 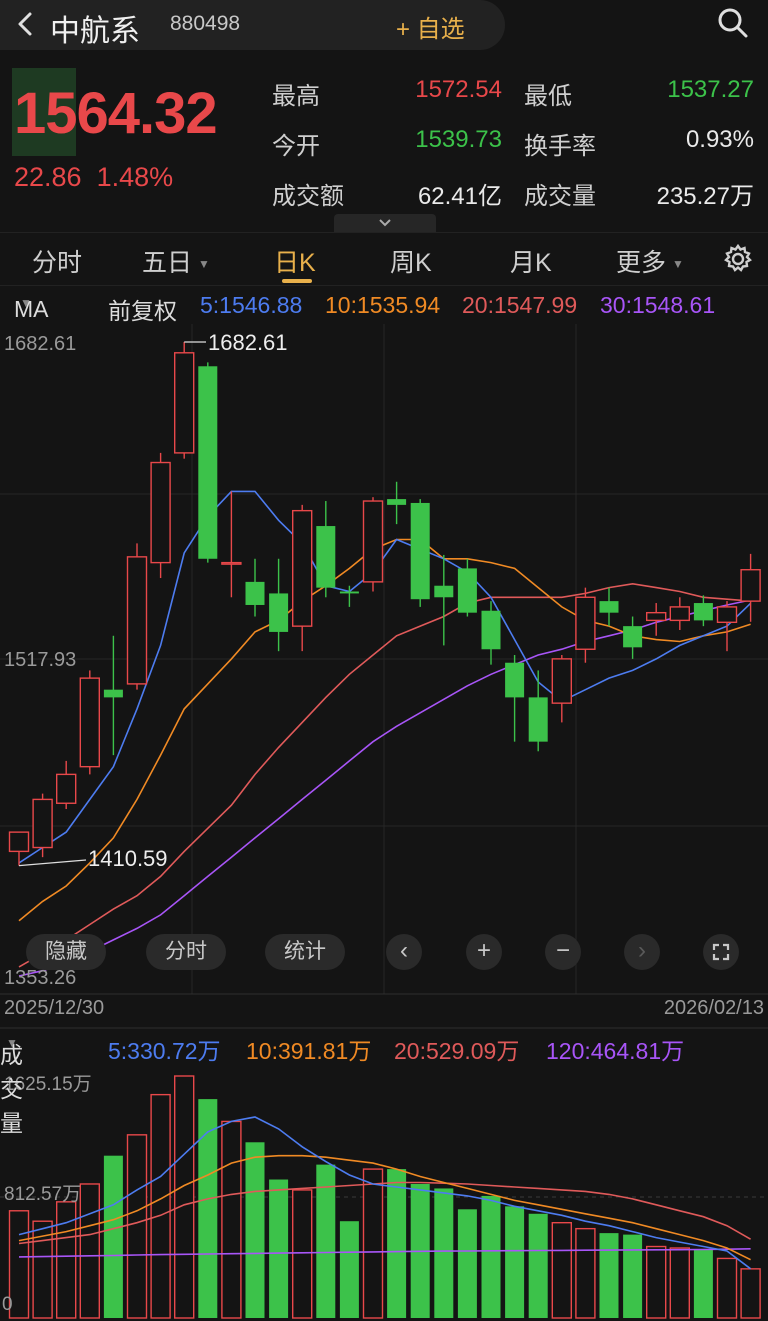 I want to click on volume-axis-zero: 0, so click(x=7, y=1304).